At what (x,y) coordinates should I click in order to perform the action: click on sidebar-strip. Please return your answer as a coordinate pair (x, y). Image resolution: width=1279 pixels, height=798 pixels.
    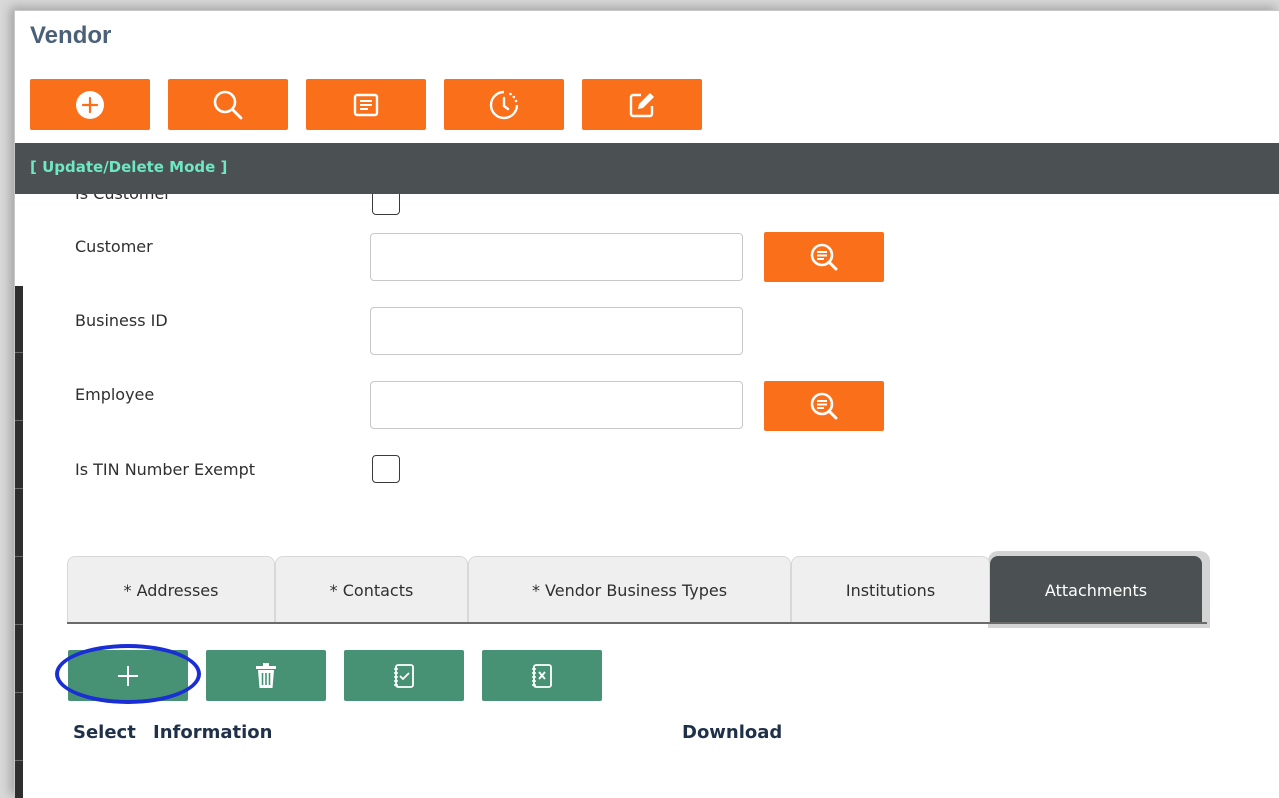
    Looking at the image, I should click on (19, 542).